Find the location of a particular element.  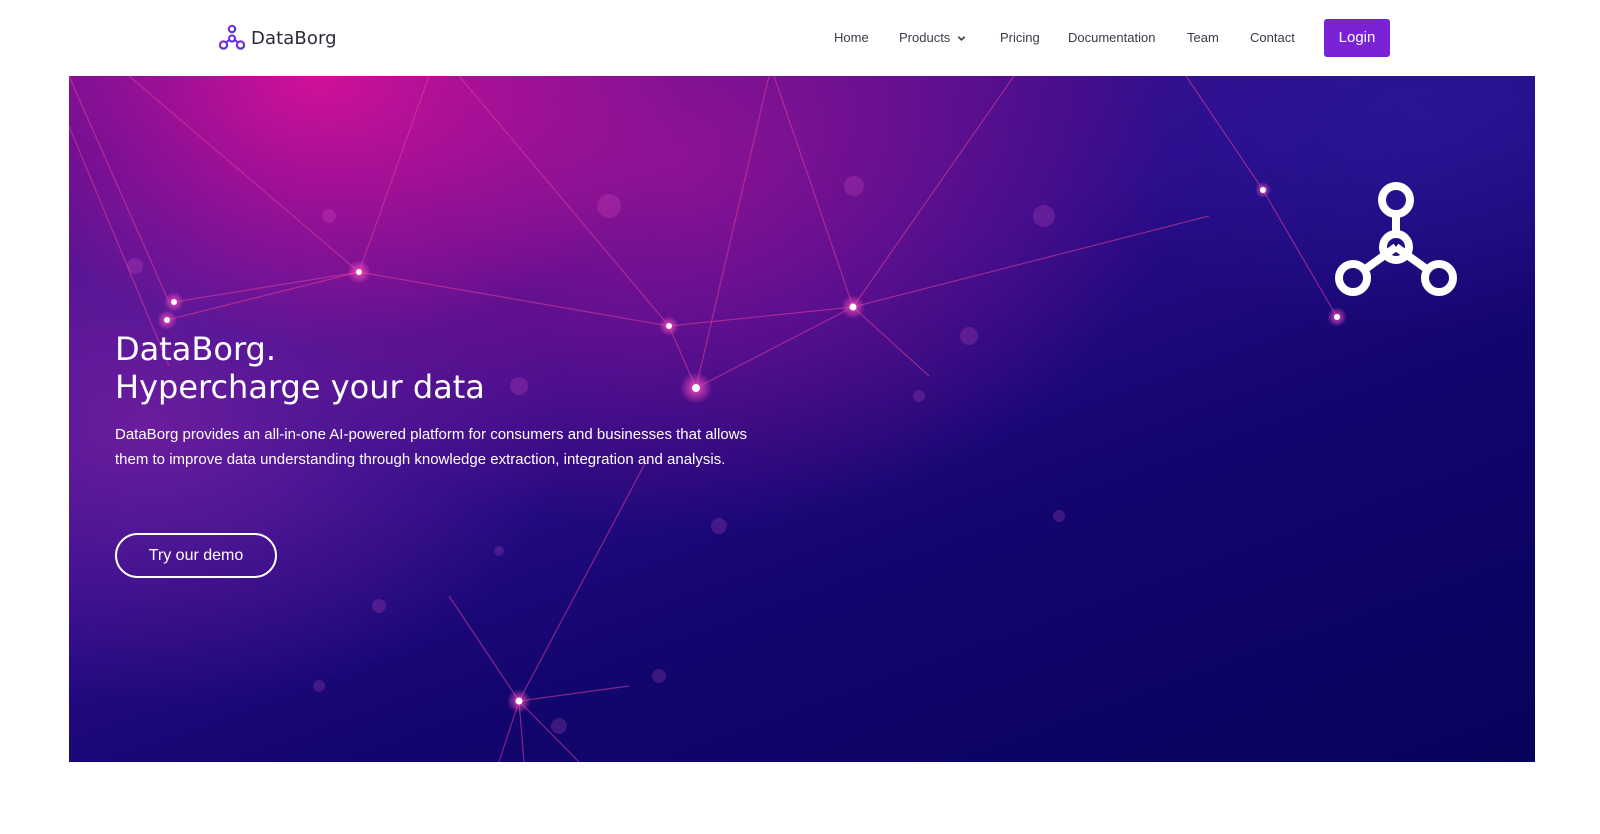

nav-products-label: Products is located at coordinates (925, 37).